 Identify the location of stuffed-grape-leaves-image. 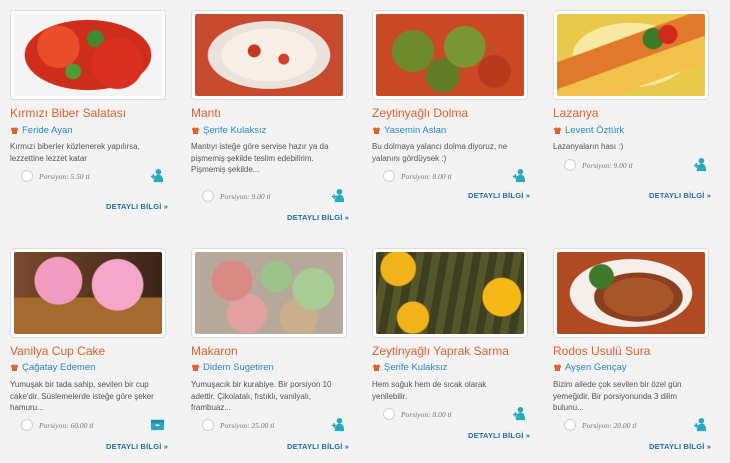
(450, 293).